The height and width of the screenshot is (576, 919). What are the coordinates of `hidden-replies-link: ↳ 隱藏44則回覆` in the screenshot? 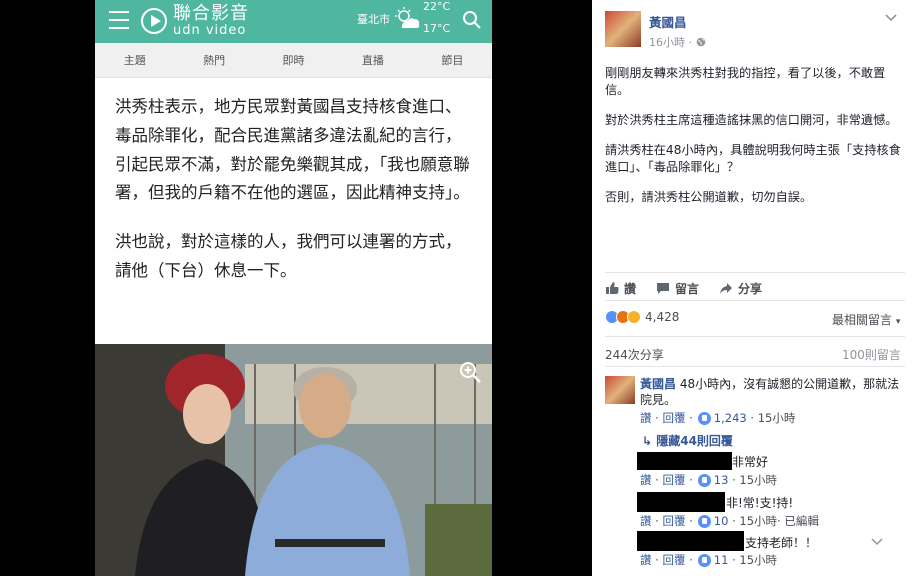 It's located at (687, 440).